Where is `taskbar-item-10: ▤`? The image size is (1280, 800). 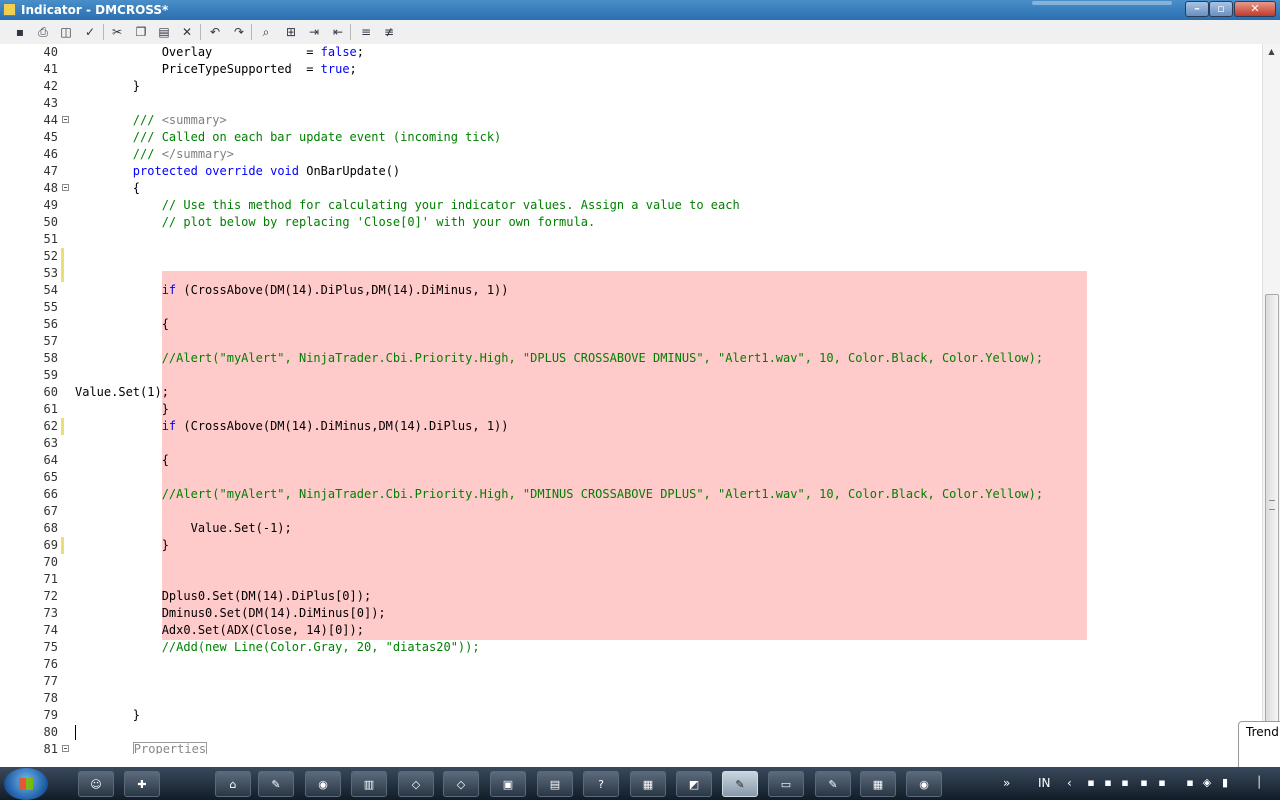 taskbar-item-10: ▤ is located at coordinates (555, 784).